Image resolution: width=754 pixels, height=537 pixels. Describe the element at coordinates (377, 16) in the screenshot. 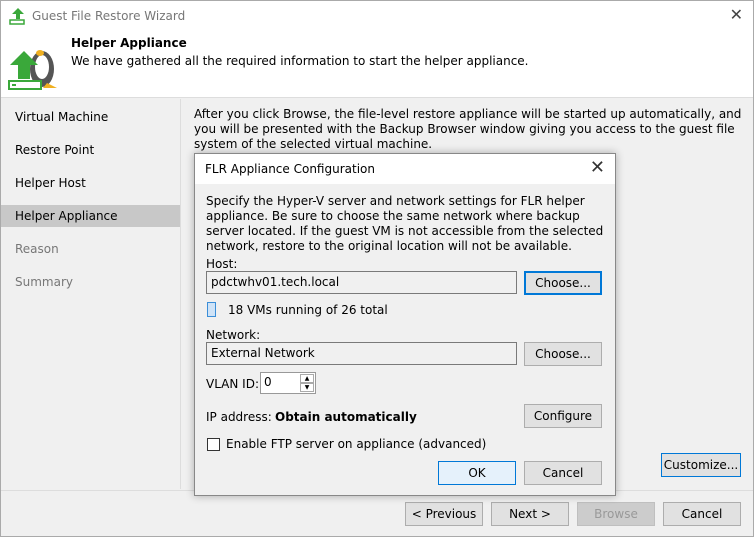

I see `title-bar: Guest File Restore Wizard ✕` at that location.